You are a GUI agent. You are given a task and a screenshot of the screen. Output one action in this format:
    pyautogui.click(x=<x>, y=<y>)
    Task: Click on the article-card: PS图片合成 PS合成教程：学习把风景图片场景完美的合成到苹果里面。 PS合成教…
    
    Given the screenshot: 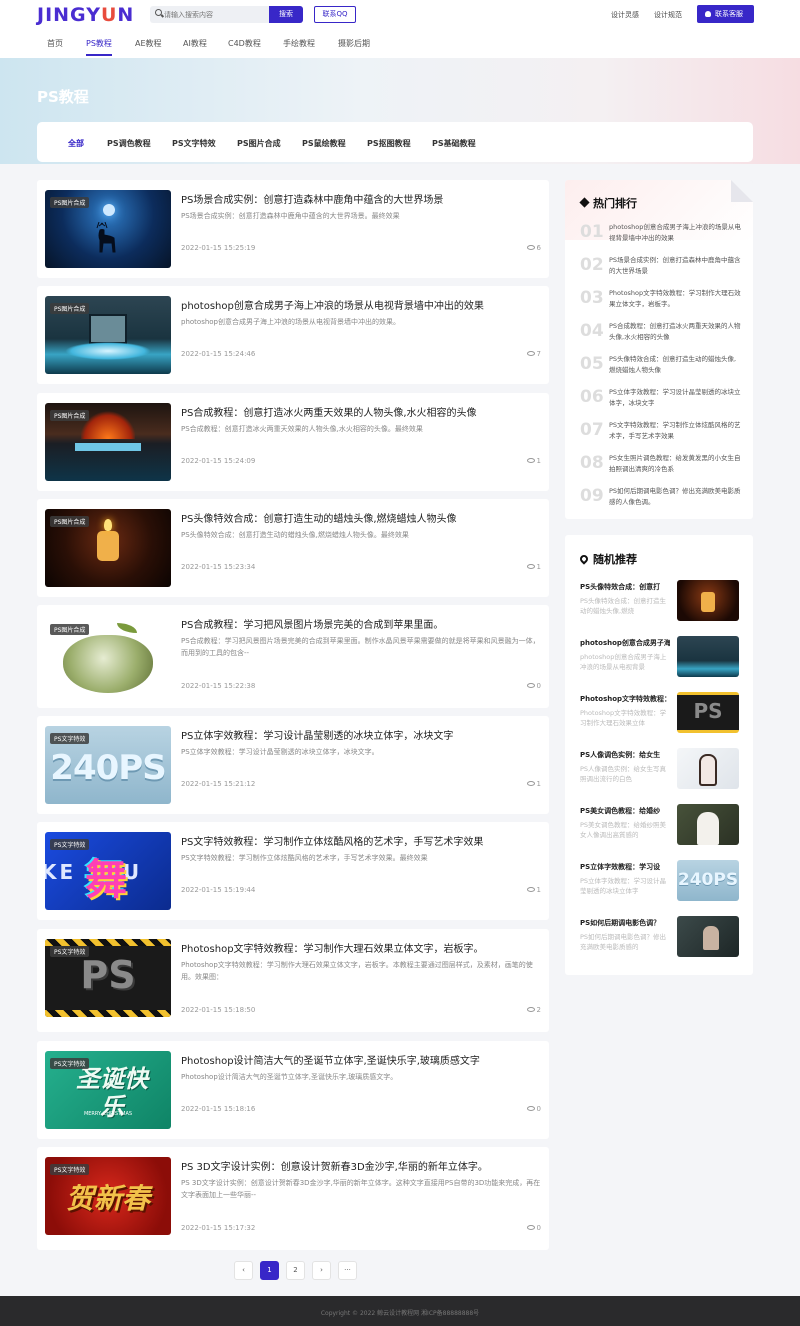 What is the action you would take?
    pyautogui.click(x=293, y=656)
    